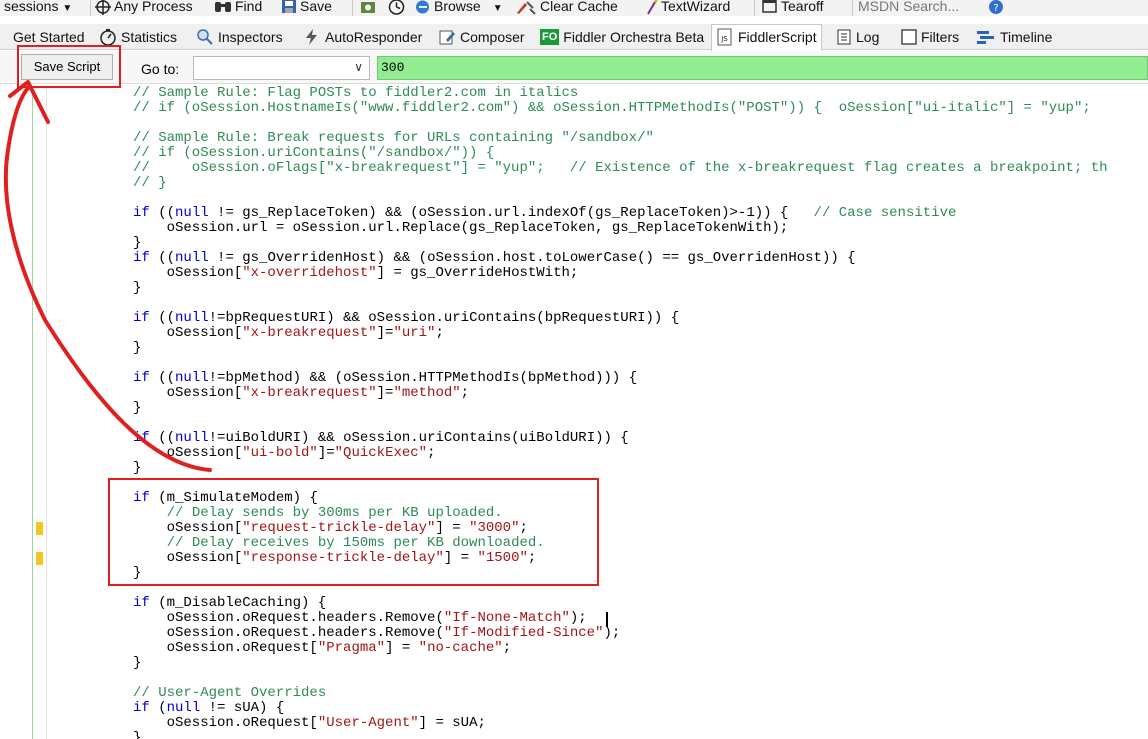 This screenshot has width=1148, height=739. What do you see at coordinates (374, 37) in the screenshot?
I see `tab-label: AutoResponder` at bounding box center [374, 37].